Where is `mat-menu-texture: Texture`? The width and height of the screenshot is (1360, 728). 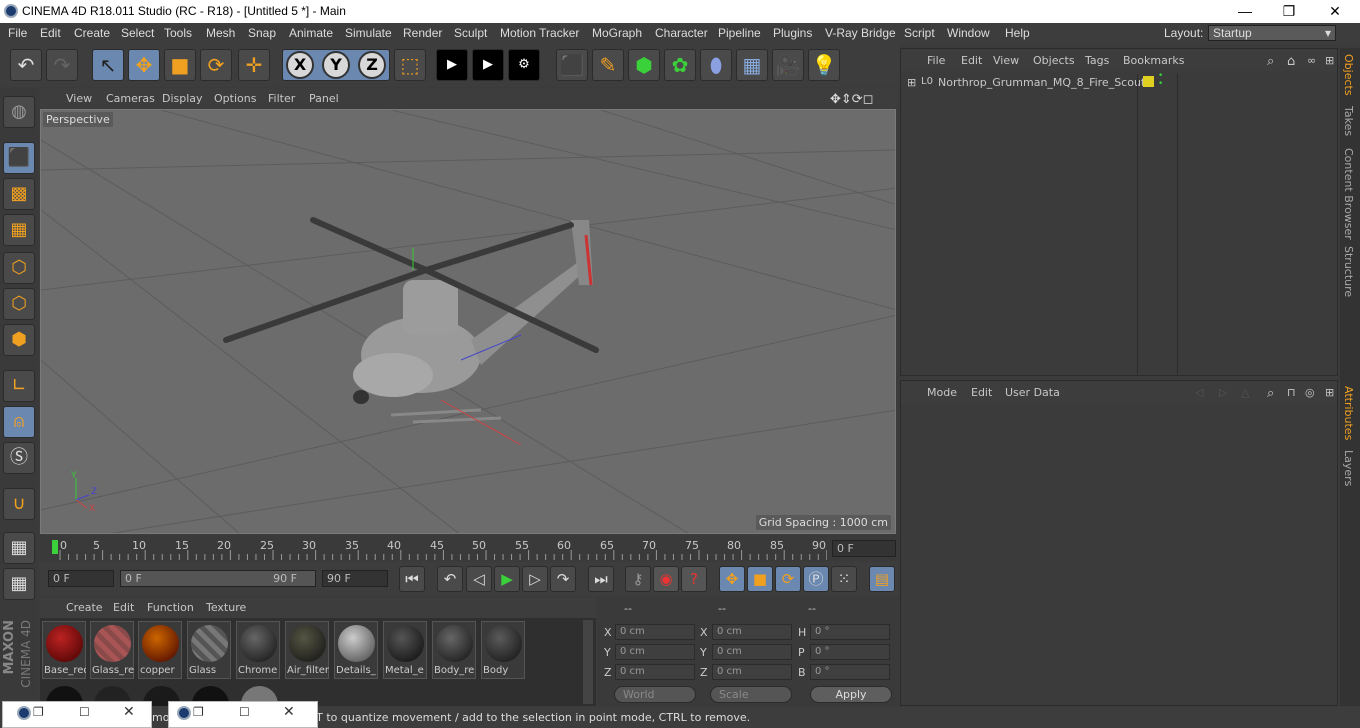 mat-menu-texture: Texture is located at coordinates (226, 607).